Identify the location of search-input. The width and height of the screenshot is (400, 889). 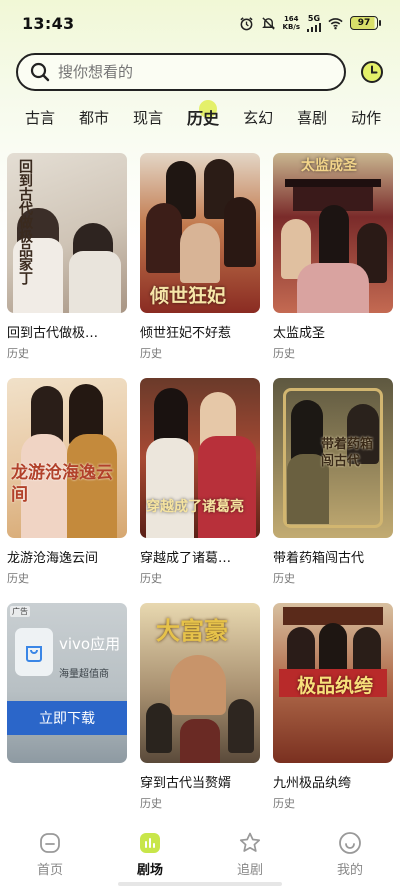
(188, 72).